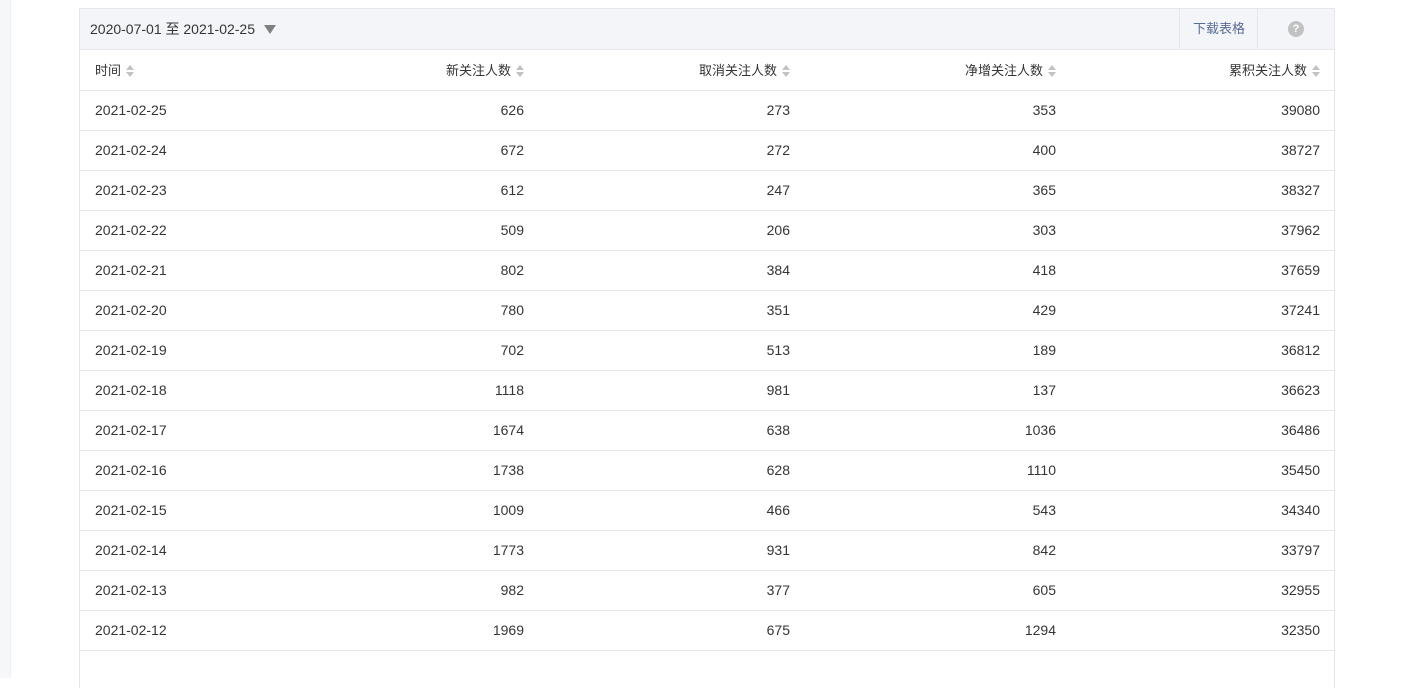 The image size is (1407, 688). What do you see at coordinates (407, 270) in the screenshot?
I see `cell-new-followers: 802` at bounding box center [407, 270].